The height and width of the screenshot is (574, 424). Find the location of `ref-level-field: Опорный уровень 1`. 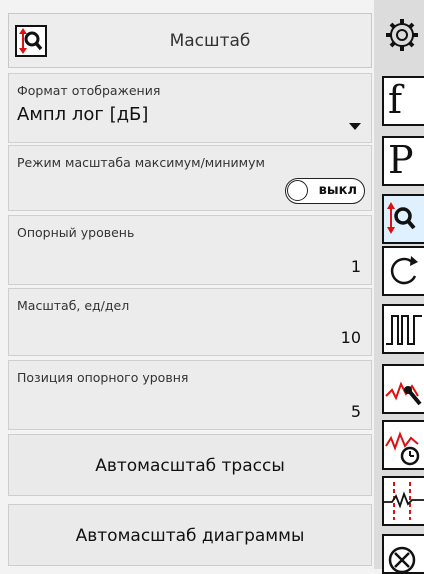

ref-level-field: Опорный уровень 1 is located at coordinates (190, 250).